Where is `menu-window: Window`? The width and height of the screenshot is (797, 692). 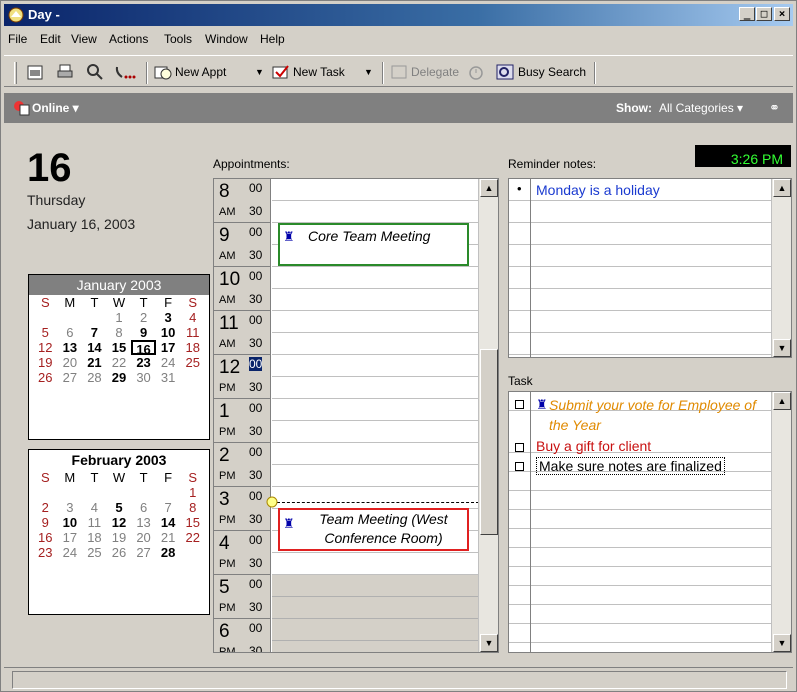
menu-window: Window is located at coordinates (226, 39).